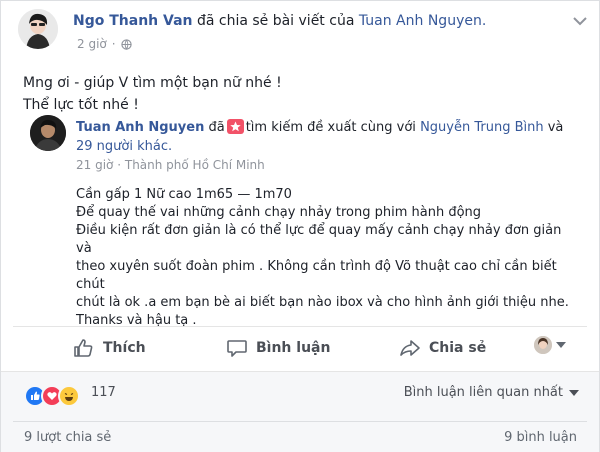  What do you see at coordinates (237, 348) in the screenshot?
I see `comment-bubble-icon` at bounding box center [237, 348].